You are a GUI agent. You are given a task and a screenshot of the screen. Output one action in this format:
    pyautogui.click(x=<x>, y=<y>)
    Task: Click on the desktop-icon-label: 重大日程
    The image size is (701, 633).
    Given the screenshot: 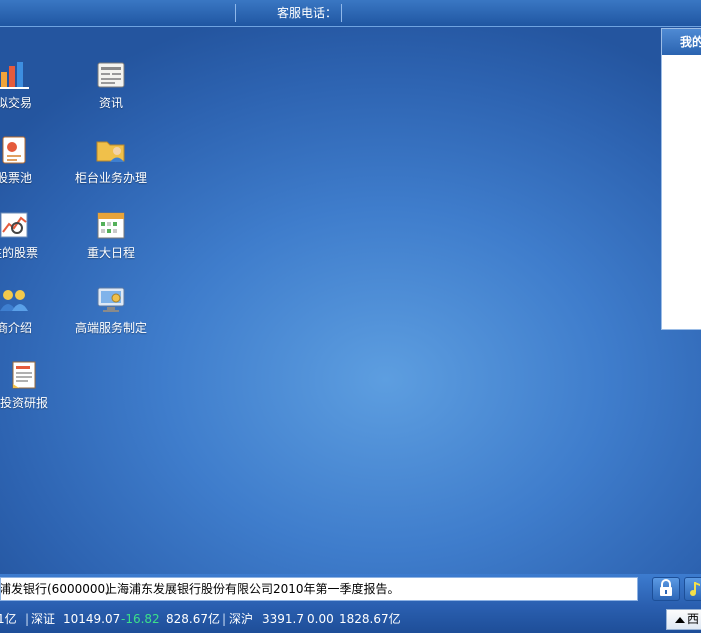 What is the action you would take?
    pyautogui.click(x=110, y=253)
    